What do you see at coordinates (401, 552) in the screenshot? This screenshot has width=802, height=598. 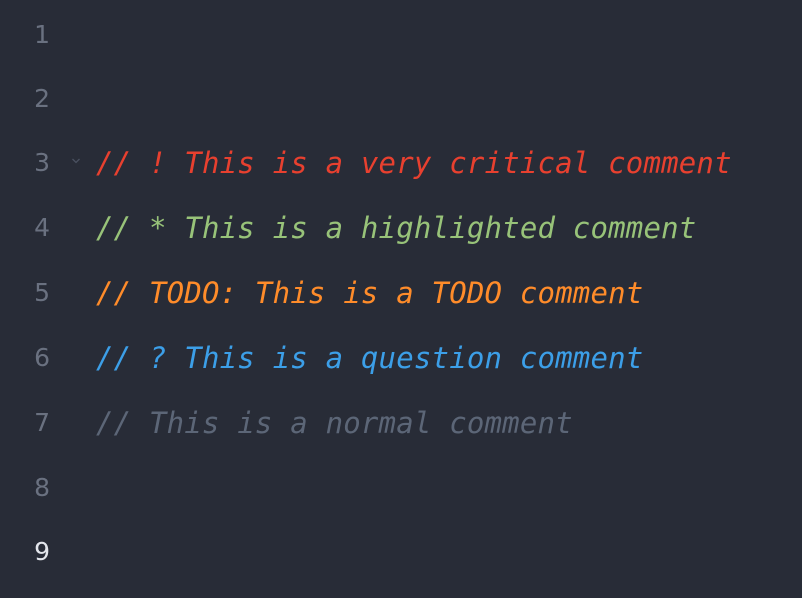 I see `code-line-9: 9` at bounding box center [401, 552].